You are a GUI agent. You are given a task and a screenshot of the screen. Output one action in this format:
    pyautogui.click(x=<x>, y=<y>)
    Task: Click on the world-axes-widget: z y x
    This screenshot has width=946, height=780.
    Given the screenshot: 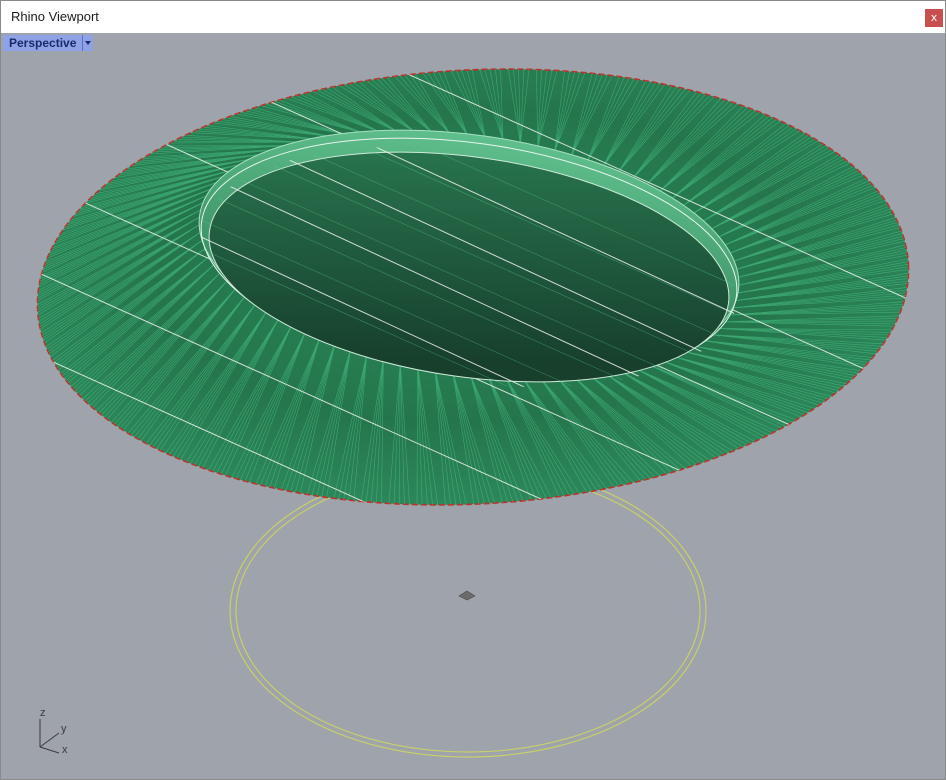 What is the action you would take?
    pyautogui.click(x=56, y=733)
    